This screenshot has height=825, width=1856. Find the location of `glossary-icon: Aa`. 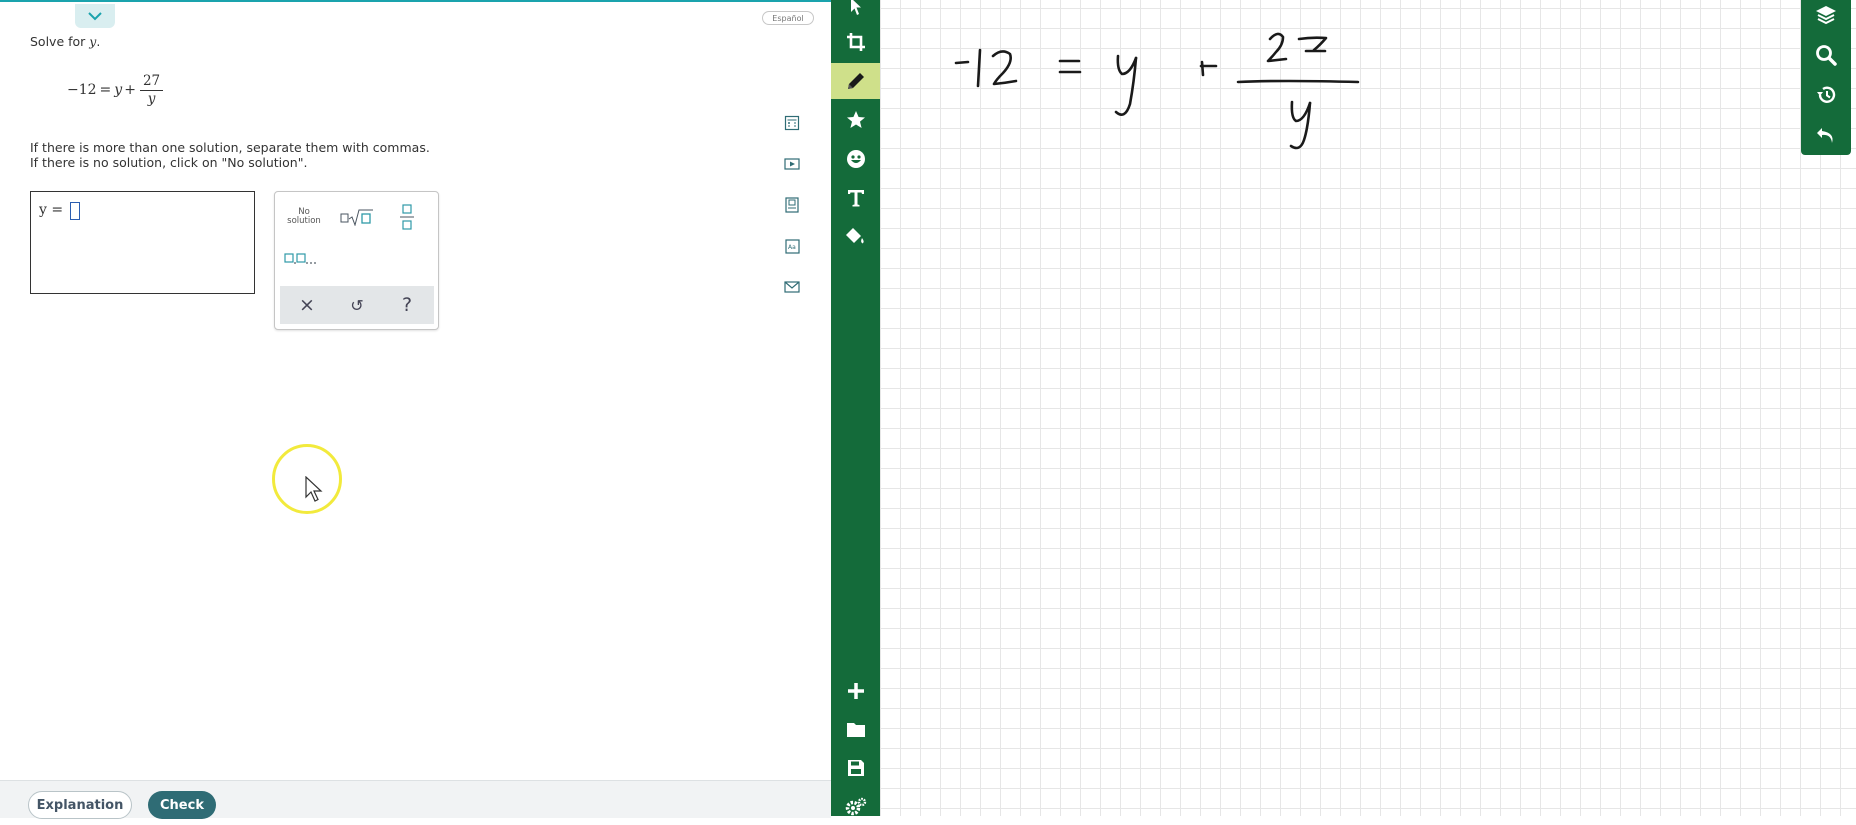

glossary-icon: Aa is located at coordinates (792, 246).